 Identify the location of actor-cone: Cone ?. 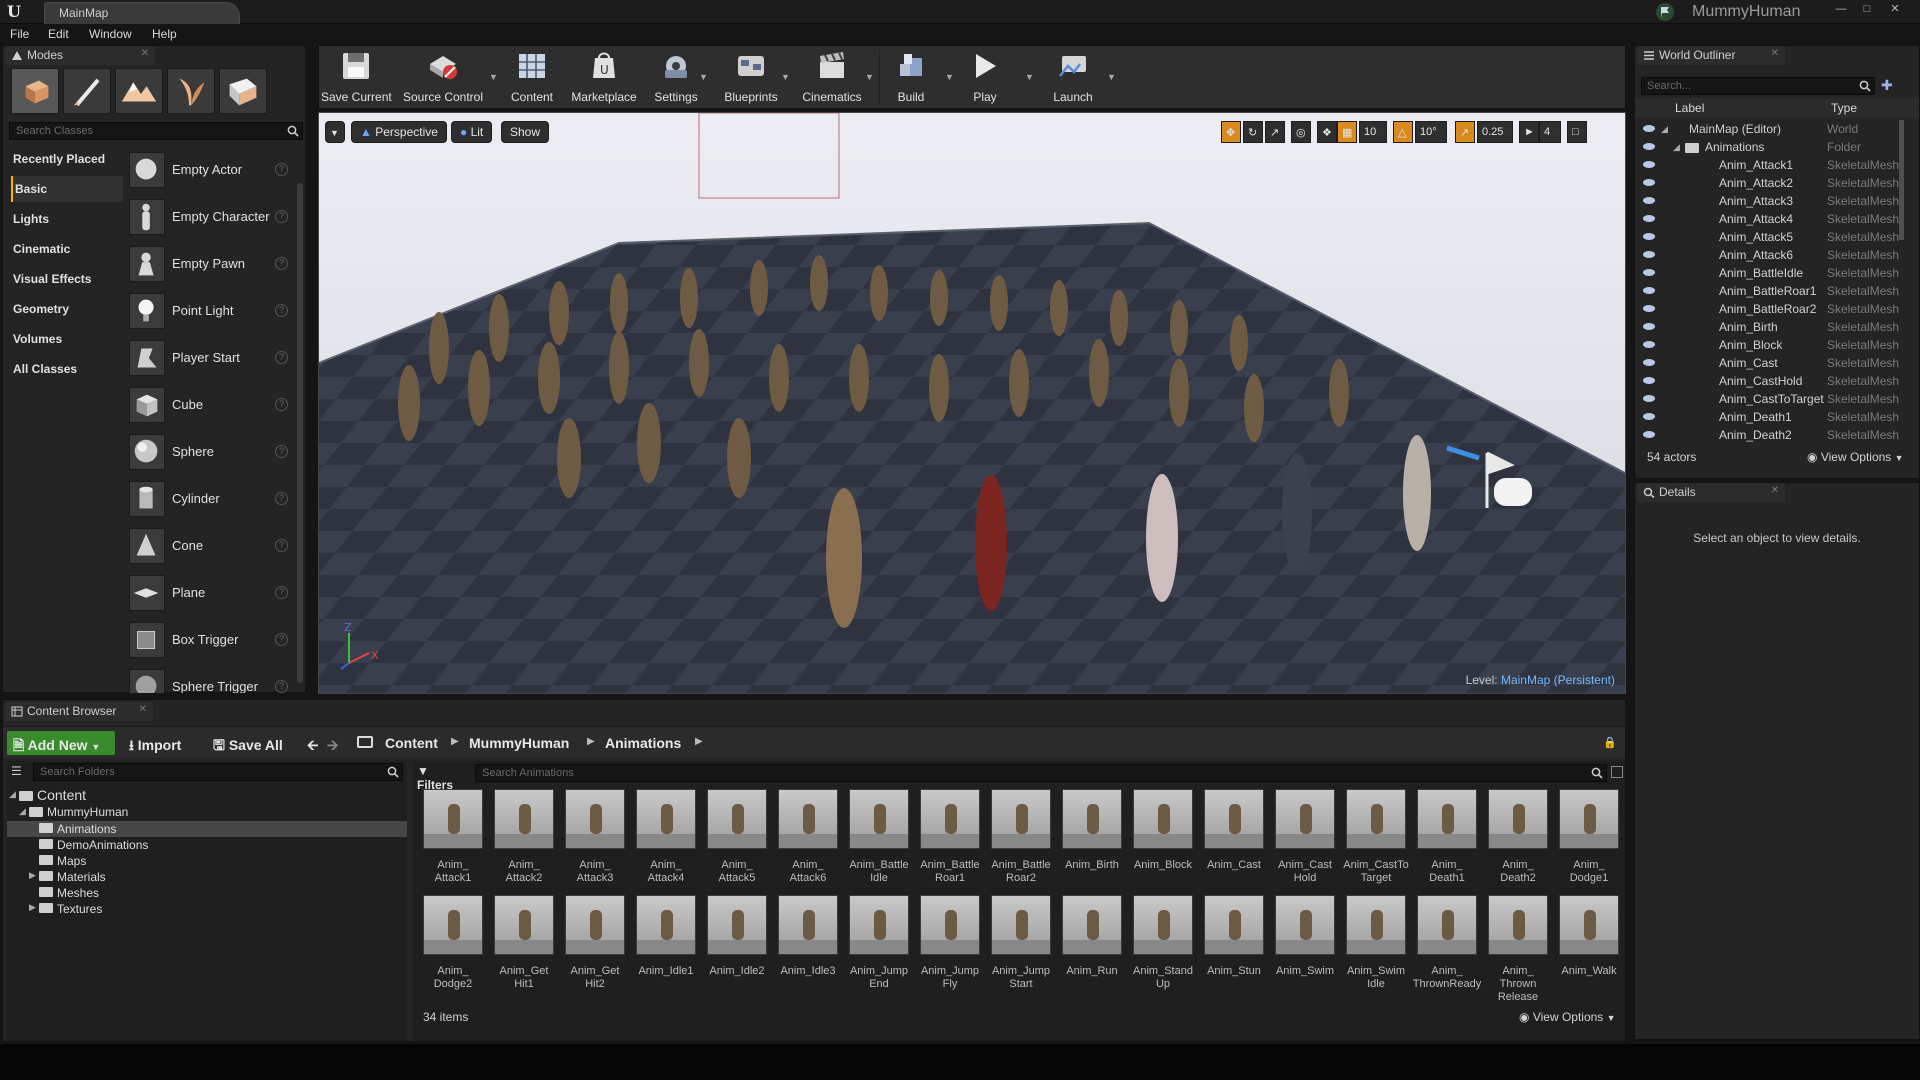
(213, 546).